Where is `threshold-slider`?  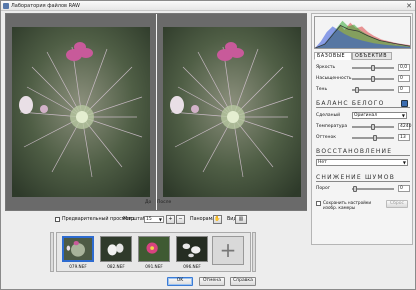 threshold-slider is located at coordinates (373, 189).